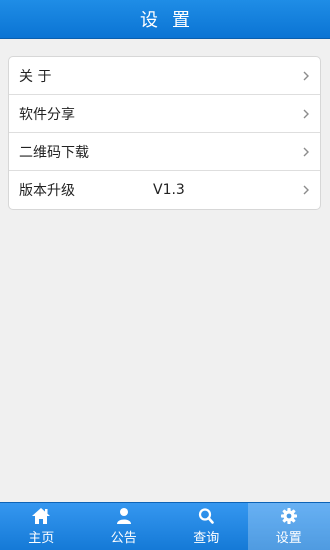 The width and height of the screenshot is (330, 550). I want to click on tab-label: 主页, so click(41, 538).